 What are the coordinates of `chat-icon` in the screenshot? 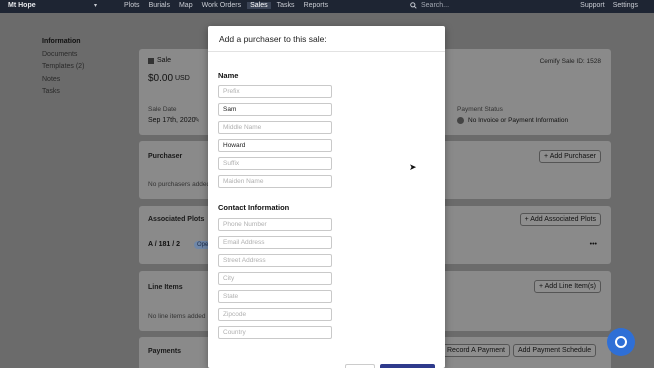 It's located at (621, 342).